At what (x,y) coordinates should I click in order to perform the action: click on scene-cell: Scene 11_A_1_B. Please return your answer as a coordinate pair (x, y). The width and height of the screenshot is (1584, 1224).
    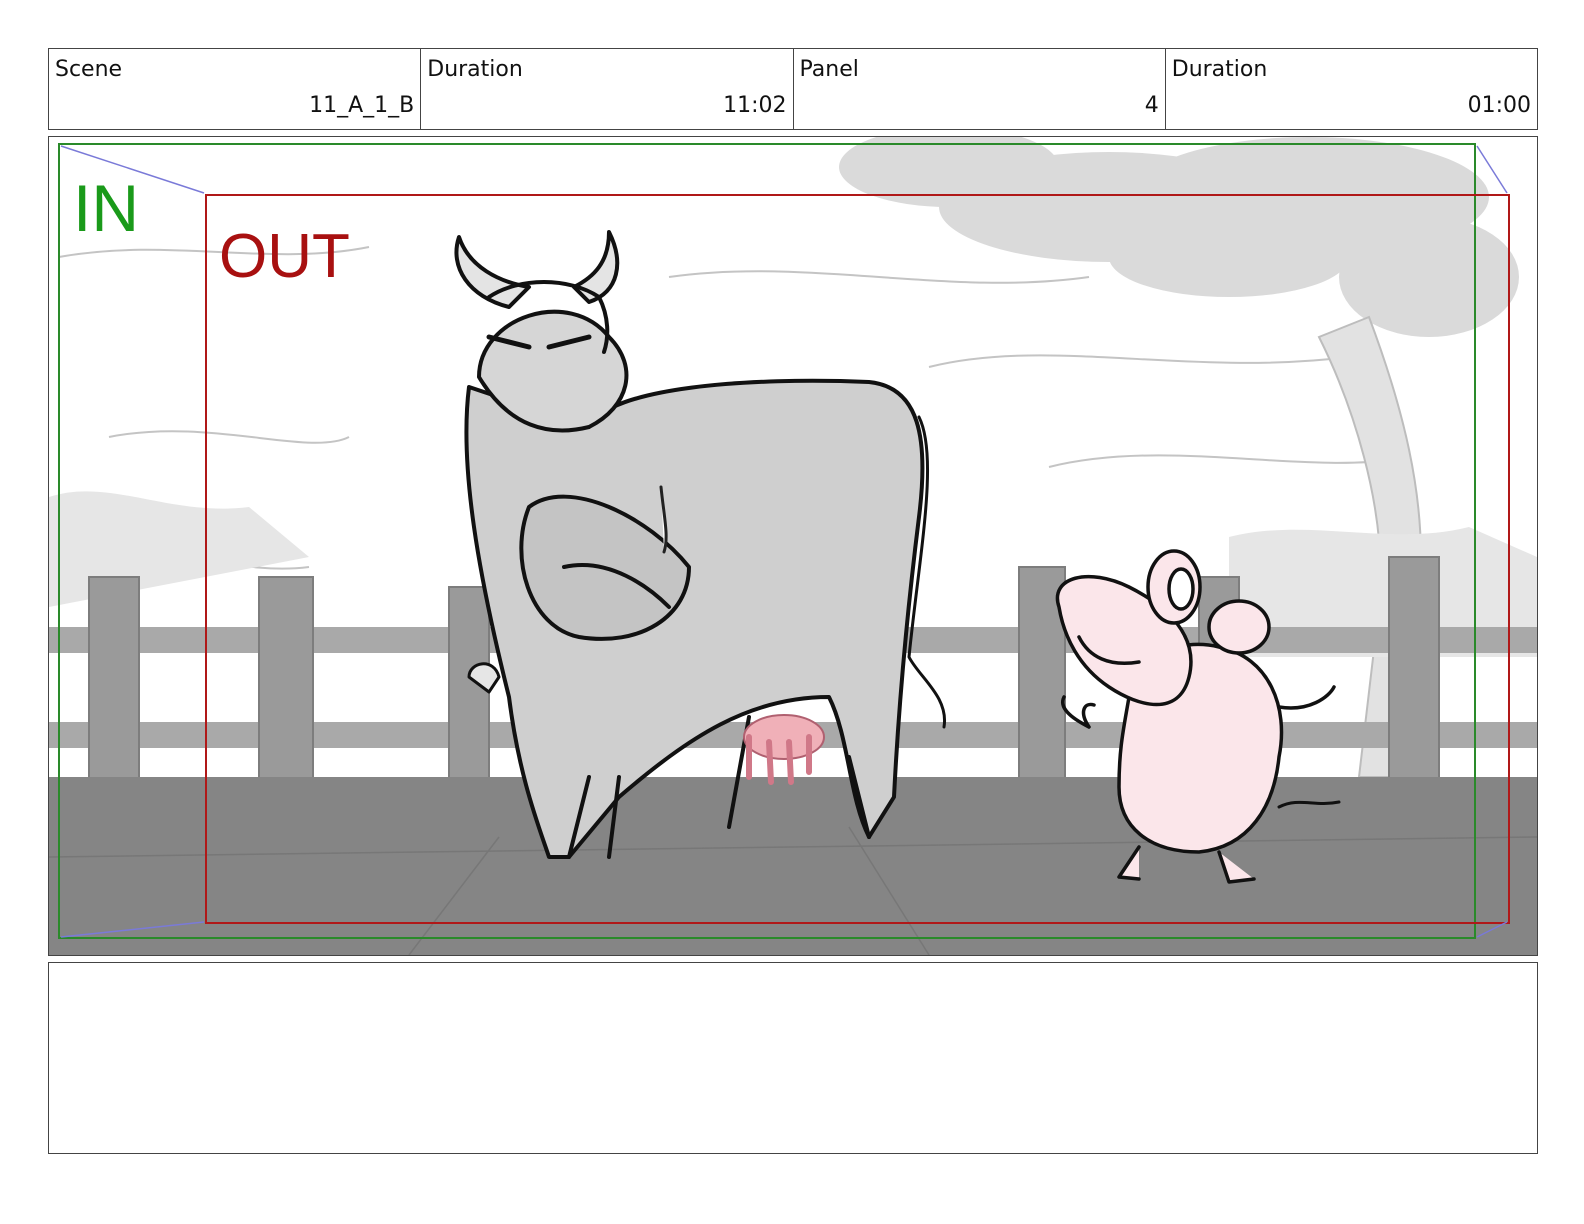
    Looking at the image, I should click on (235, 89).